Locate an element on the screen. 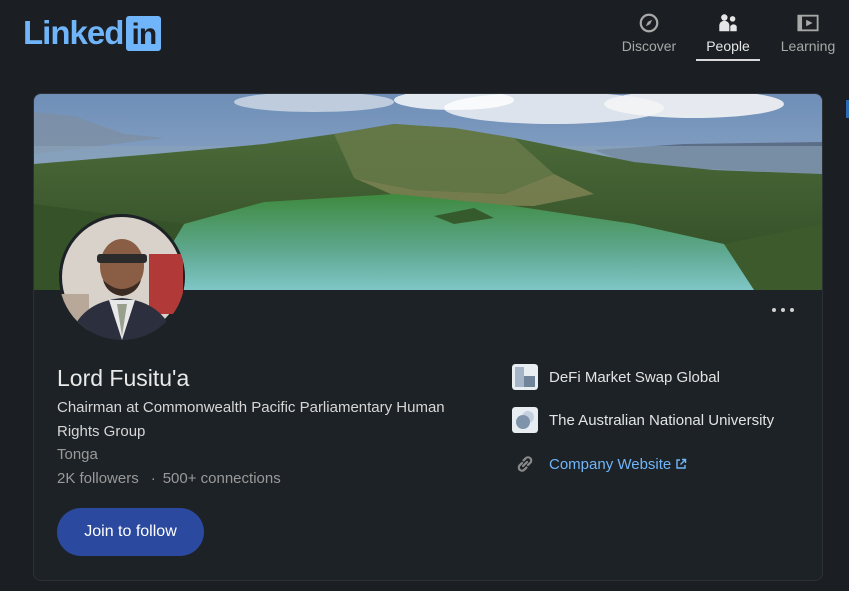 The image size is (849, 591). logo-box: in is located at coordinates (144, 33).